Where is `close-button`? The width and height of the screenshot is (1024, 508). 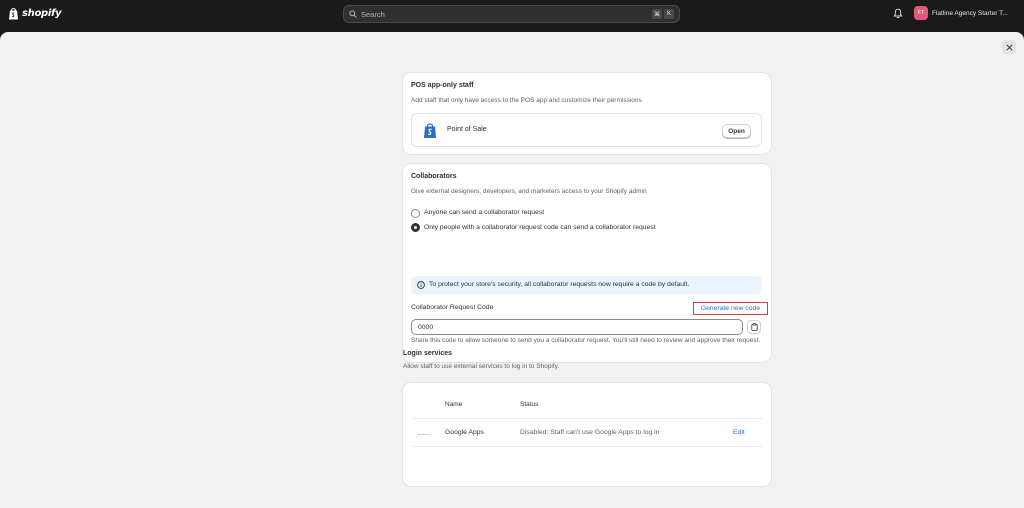 close-button is located at coordinates (1009, 47).